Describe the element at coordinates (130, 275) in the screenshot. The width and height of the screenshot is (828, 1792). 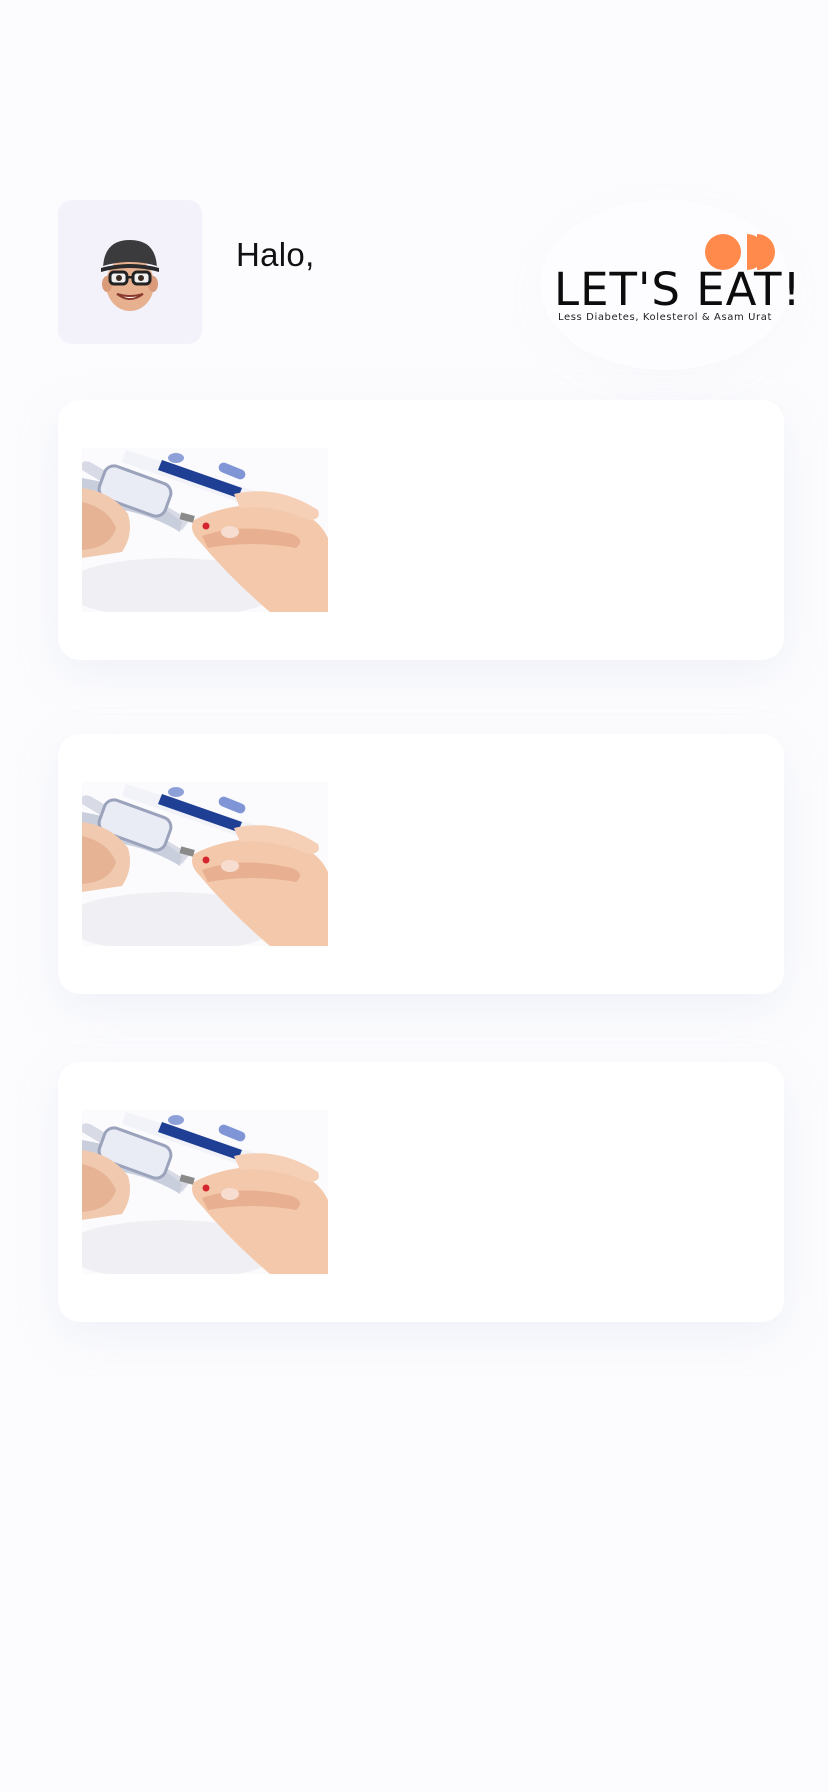
I see `memoji-avatar-icon` at that location.